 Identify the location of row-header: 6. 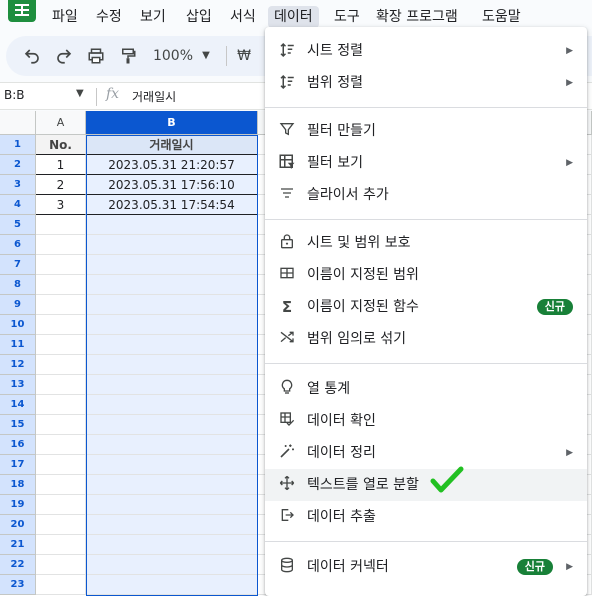
(18, 245).